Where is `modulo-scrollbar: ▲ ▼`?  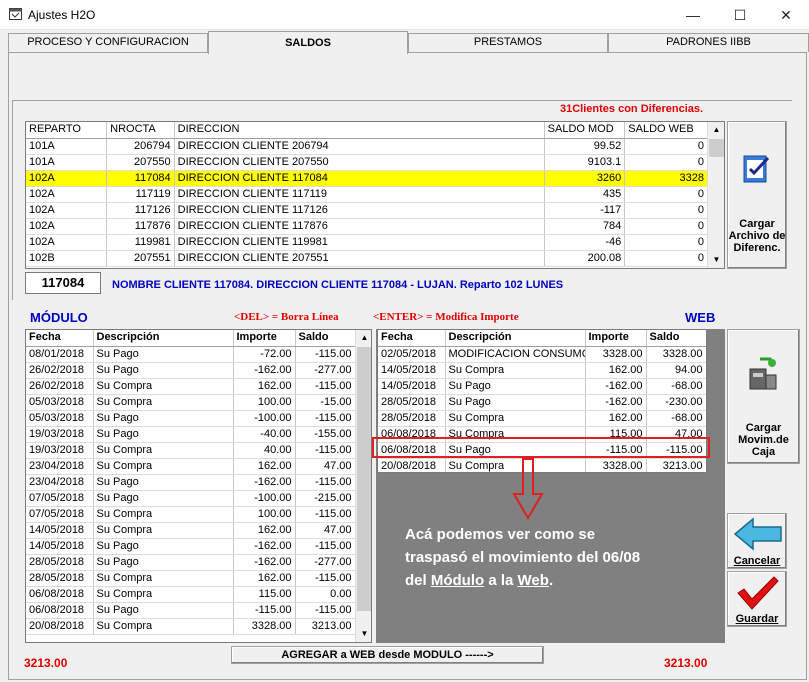 modulo-scrollbar: ▲ ▼ is located at coordinates (363, 486).